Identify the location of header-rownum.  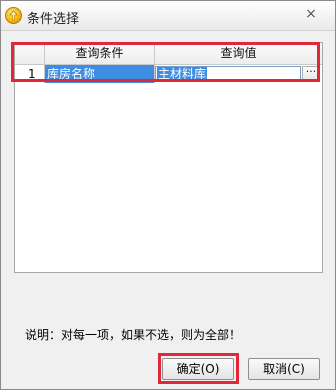
(30, 53).